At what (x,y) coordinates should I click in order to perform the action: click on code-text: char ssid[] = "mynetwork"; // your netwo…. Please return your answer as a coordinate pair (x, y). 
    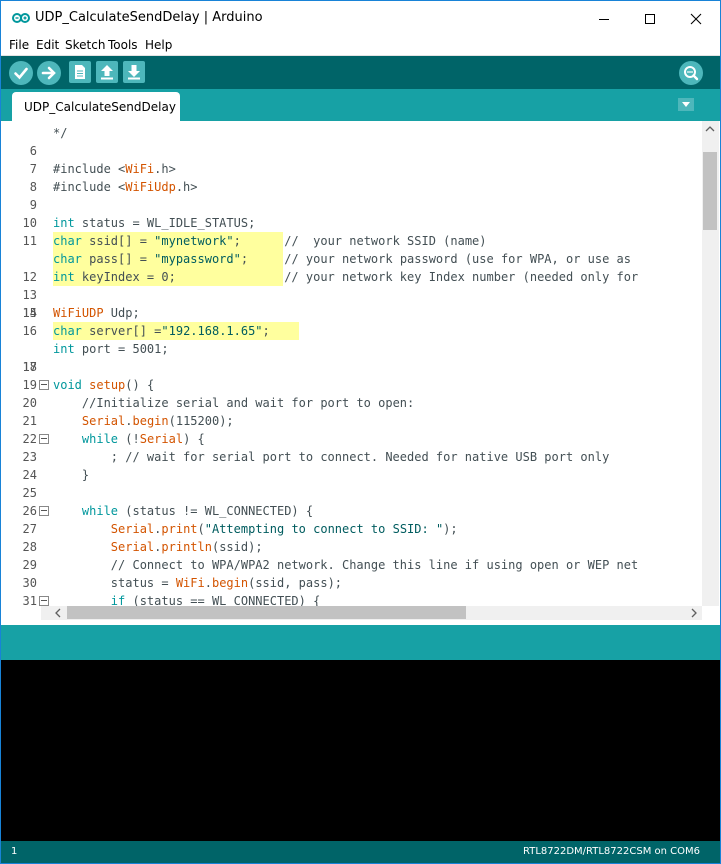
    Looking at the image, I should click on (270, 241).